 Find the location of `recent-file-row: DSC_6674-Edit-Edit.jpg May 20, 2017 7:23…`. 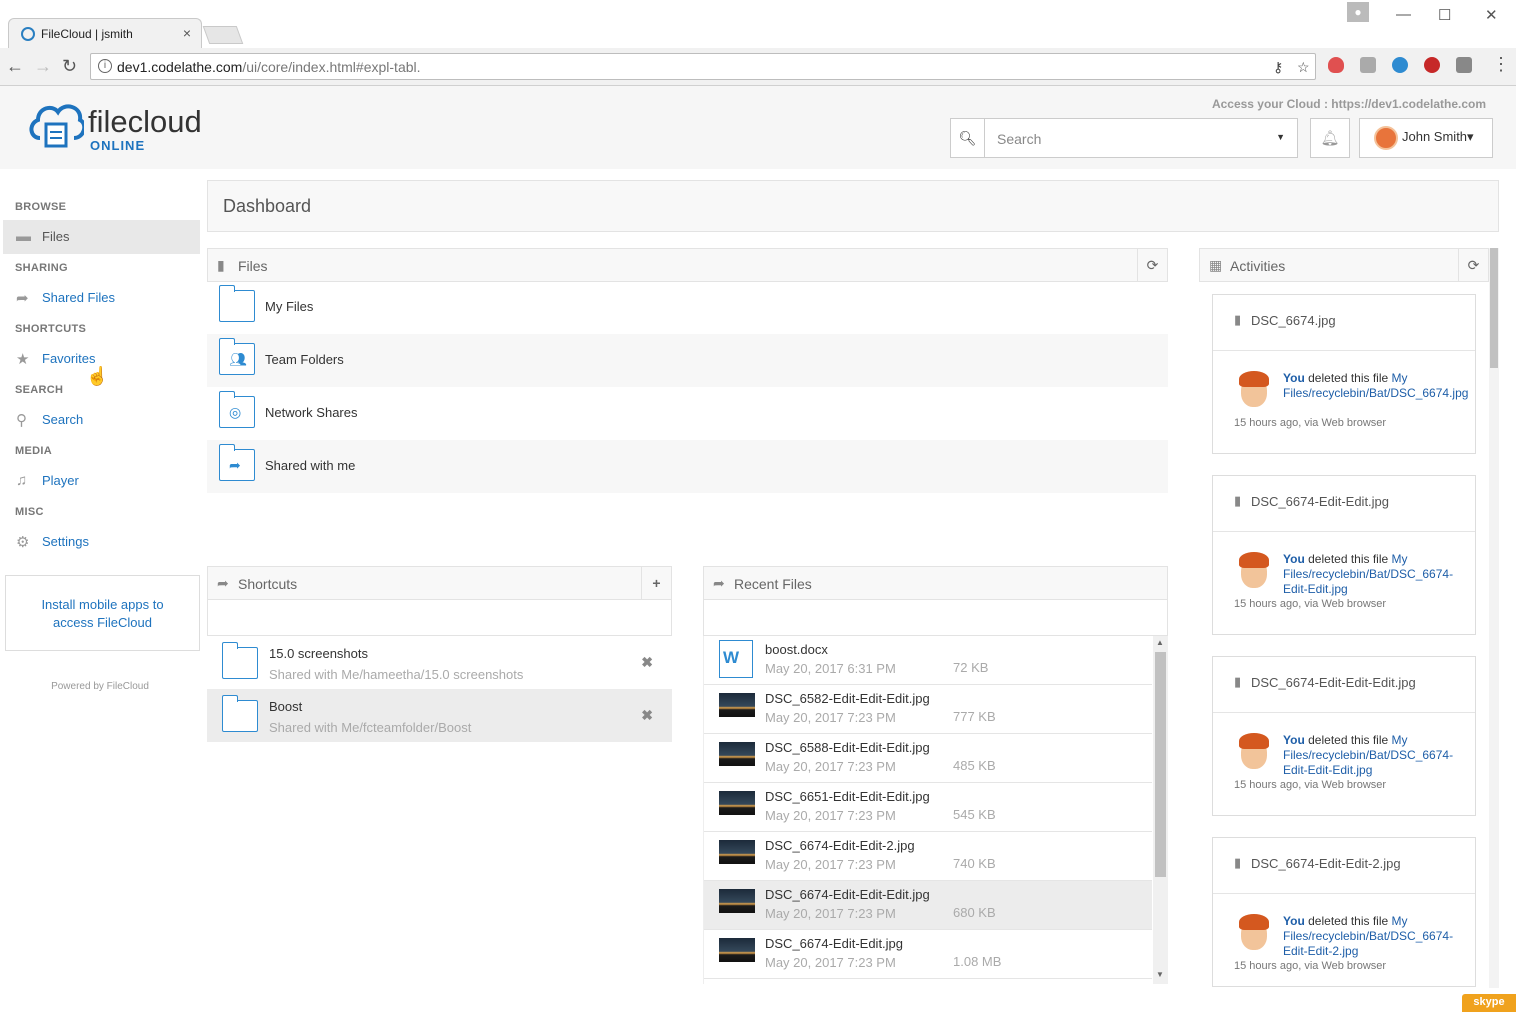

recent-file-row: DSC_6674-Edit-Edit.jpg May 20, 2017 7:23… is located at coordinates (928, 954).